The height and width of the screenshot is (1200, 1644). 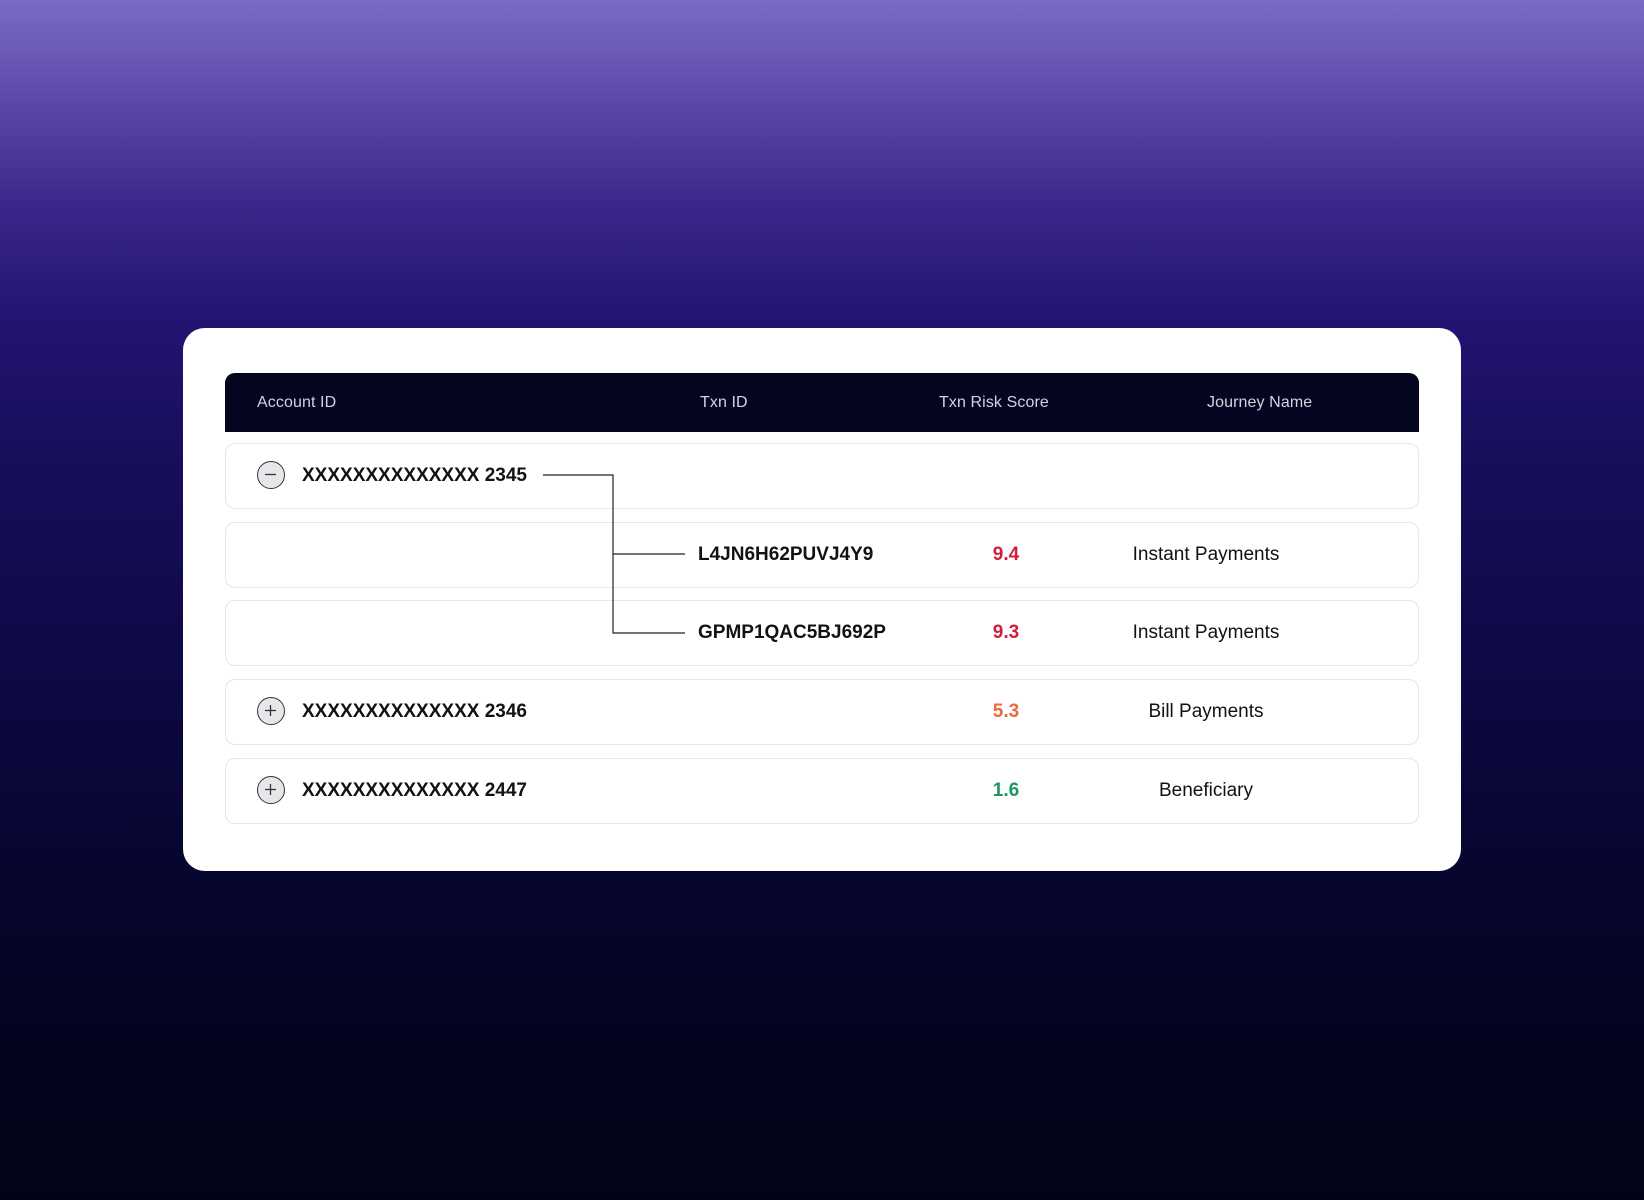 What do you see at coordinates (786, 554) in the screenshot?
I see `txn-id: L4JN6H62PUVJ4Y9` at bounding box center [786, 554].